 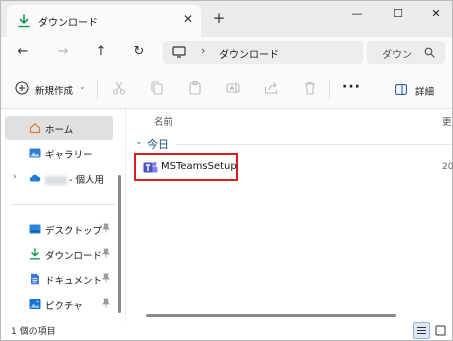 What do you see at coordinates (429, 52) in the screenshot?
I see `search-icon` at bounding box center [429, 52].